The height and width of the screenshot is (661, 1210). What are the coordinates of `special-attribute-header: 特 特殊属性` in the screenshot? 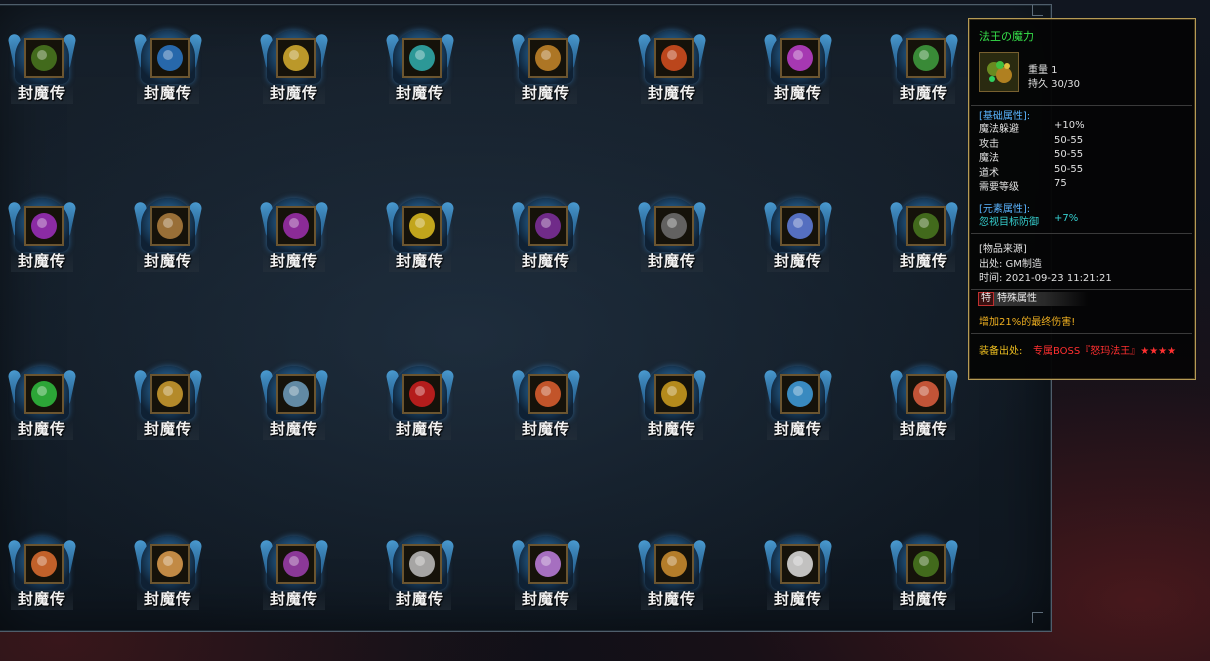 It's located at (1033, 299).